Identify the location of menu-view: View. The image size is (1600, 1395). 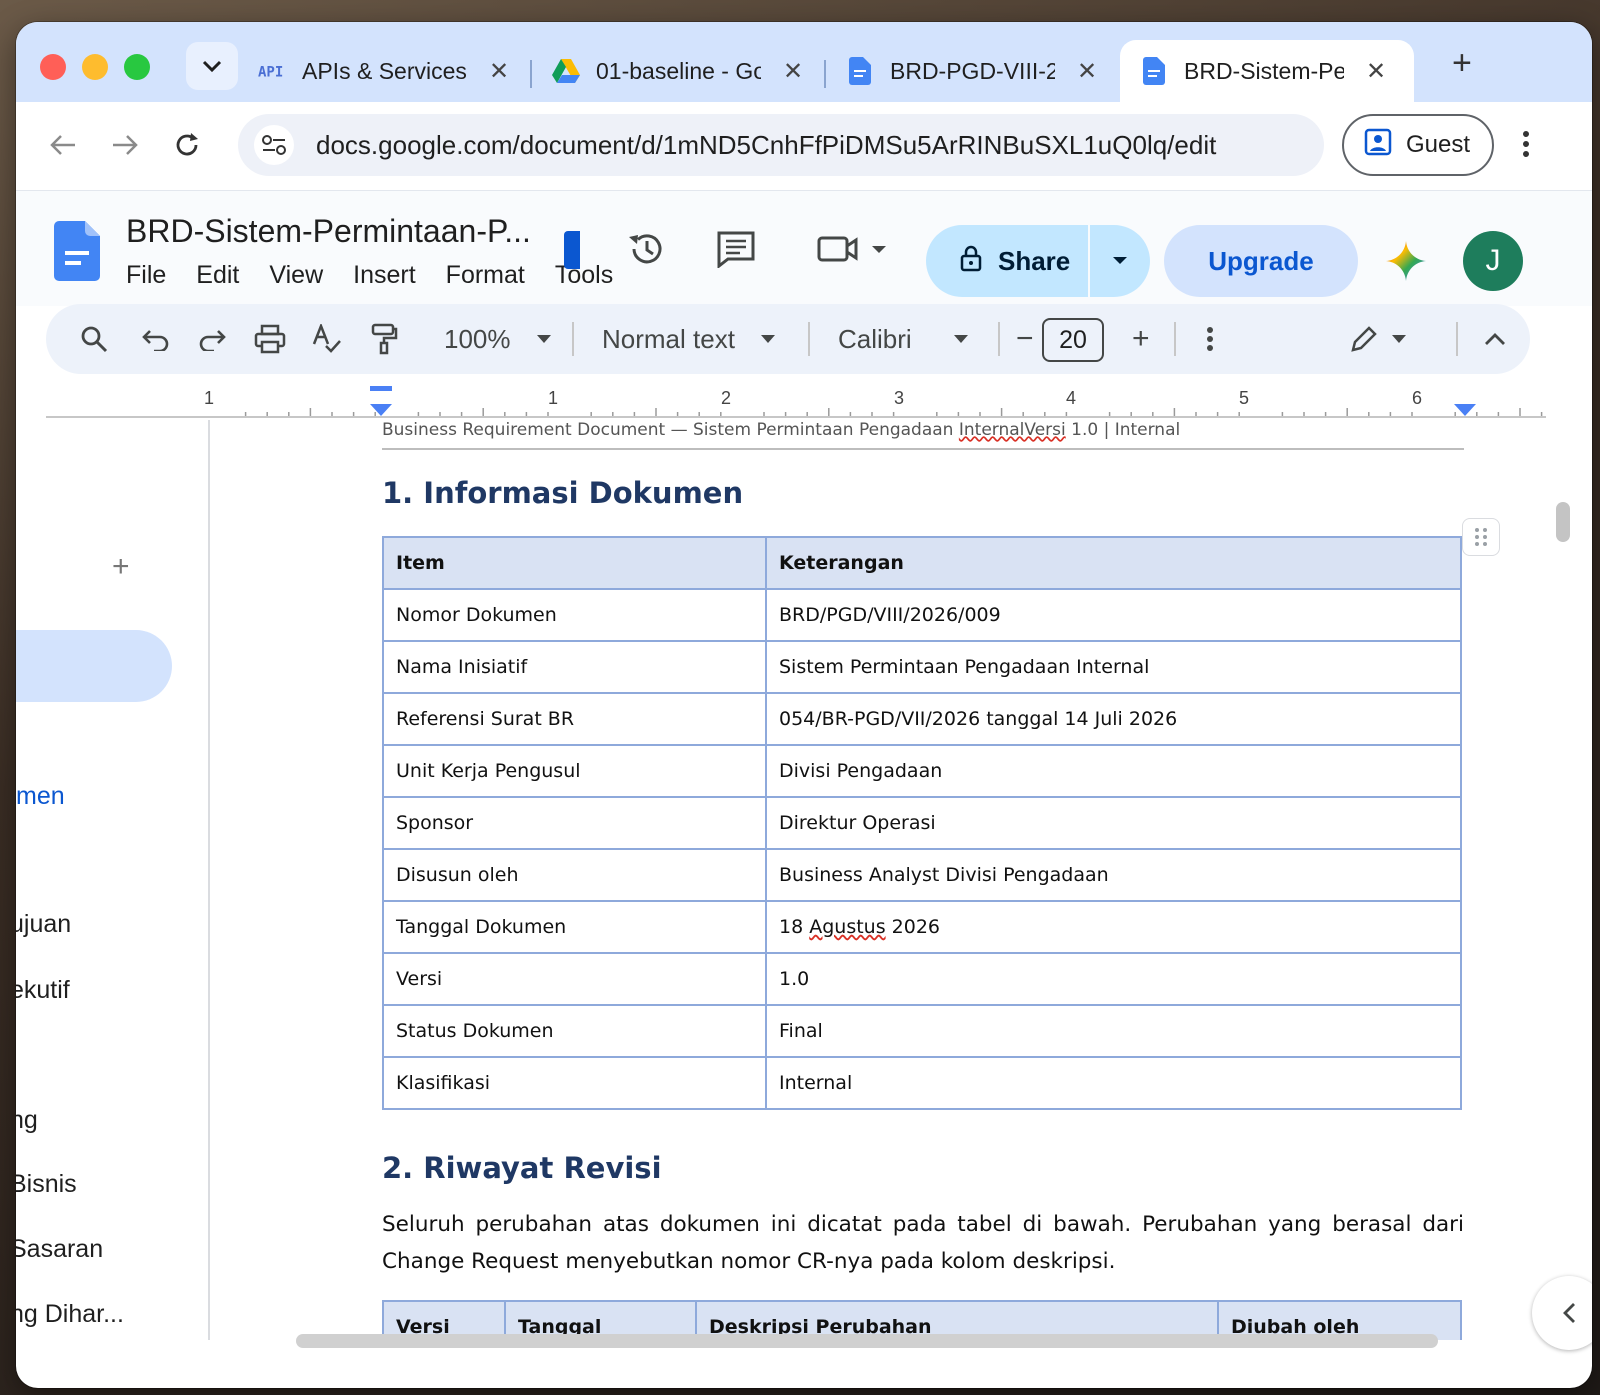
(296, 275).